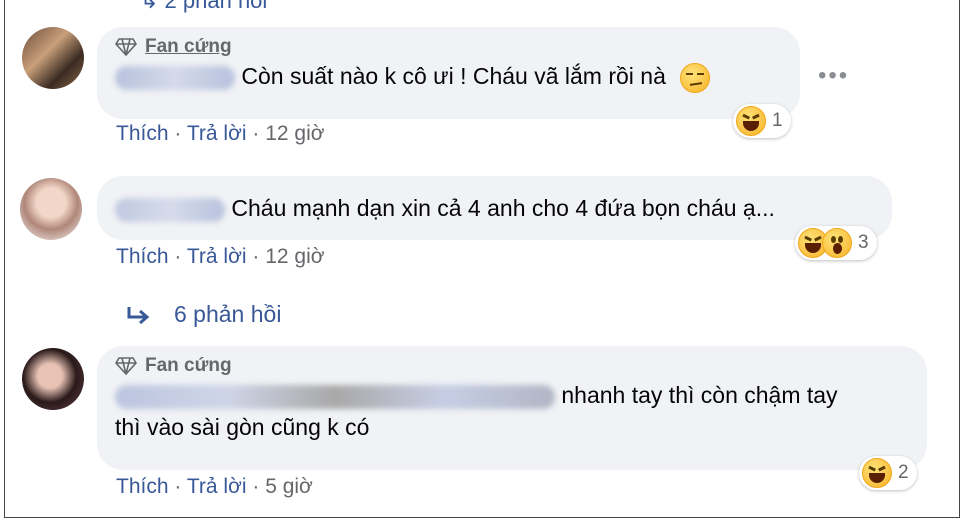 The height and width of the screenshot is (524, 966). Describe the element at coordinates (777, 120) in the screenshot. I see `reaction-count: 1` at that location.